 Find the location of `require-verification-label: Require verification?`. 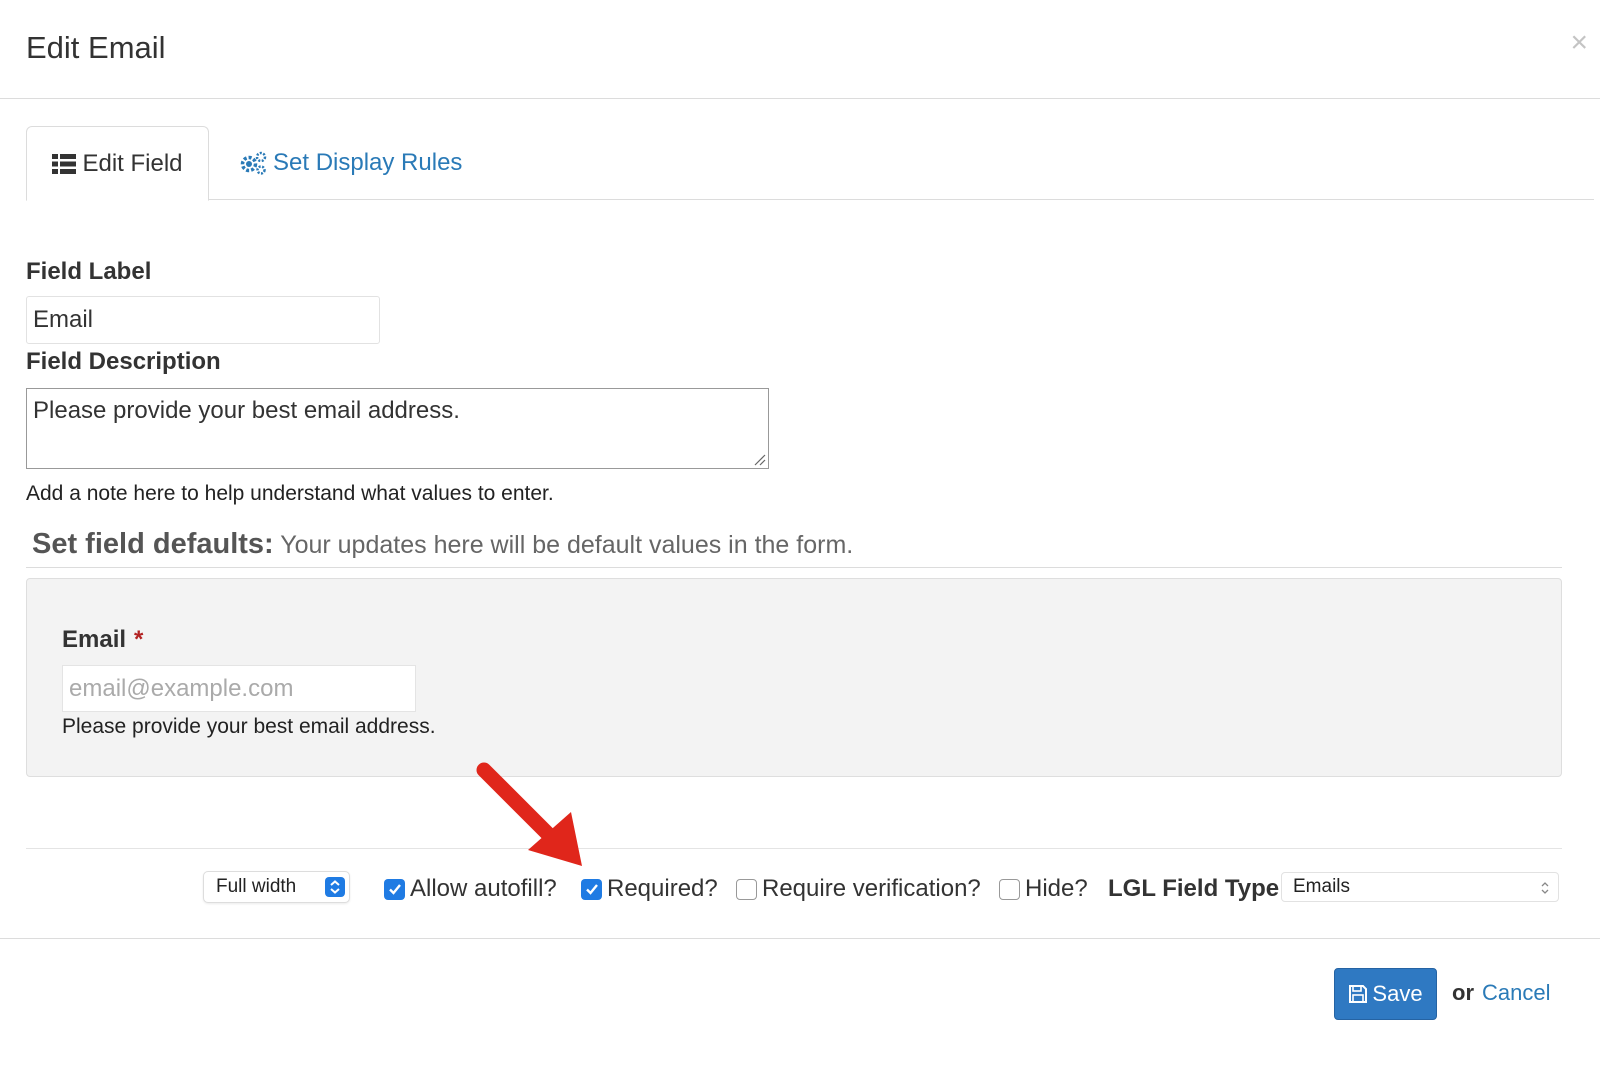

require-verification-label: Require verification? is located at coordinates (871, 888).